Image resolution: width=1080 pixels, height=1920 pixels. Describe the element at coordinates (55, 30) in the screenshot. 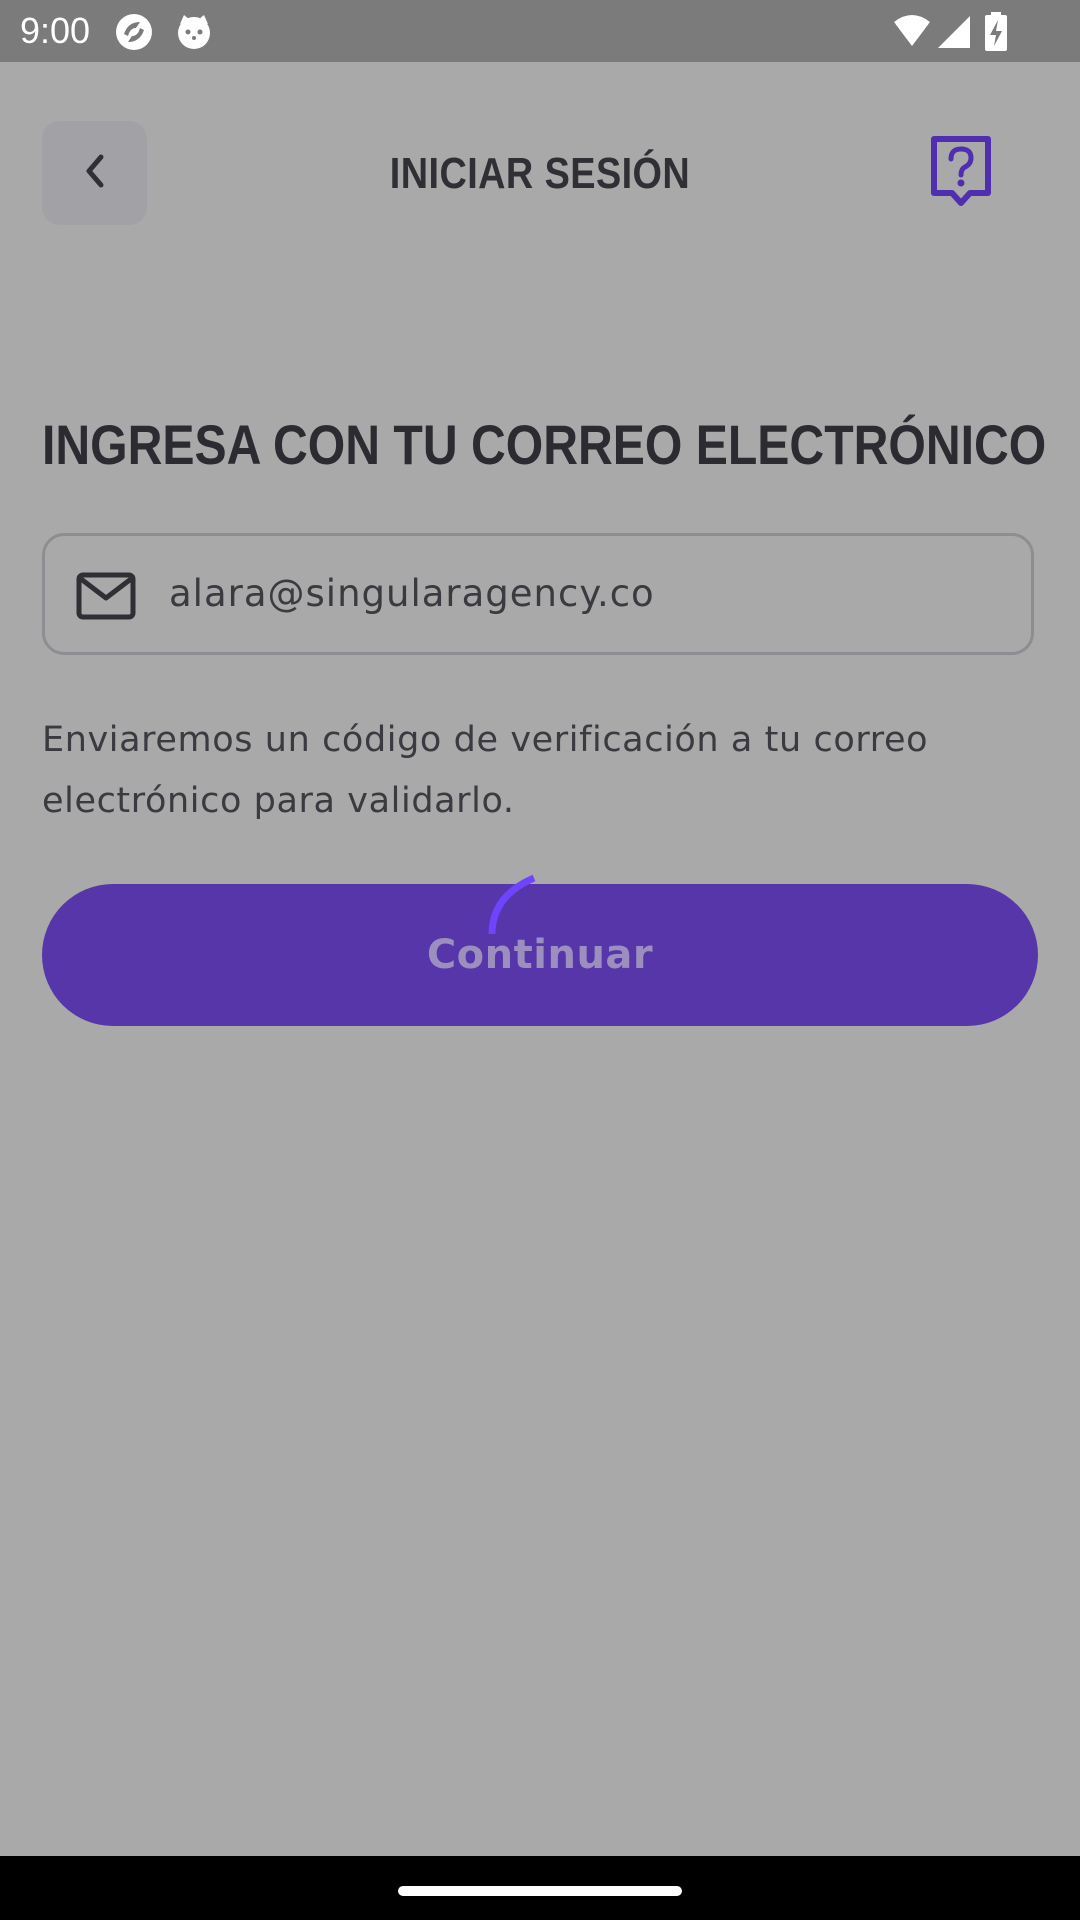

I see `status-time: 9:00` at that location.